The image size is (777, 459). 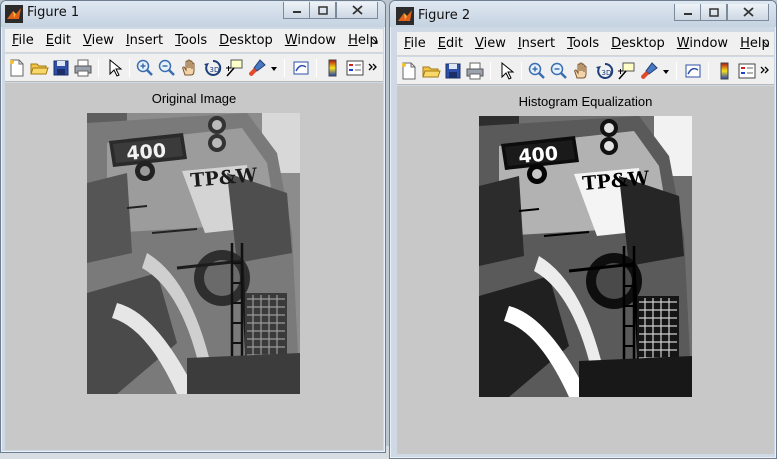 What do you see at coordinates (585, 101) in the screenshot?
I see `axes-title: Histogram Equalization` at bounding box center [585, 101].